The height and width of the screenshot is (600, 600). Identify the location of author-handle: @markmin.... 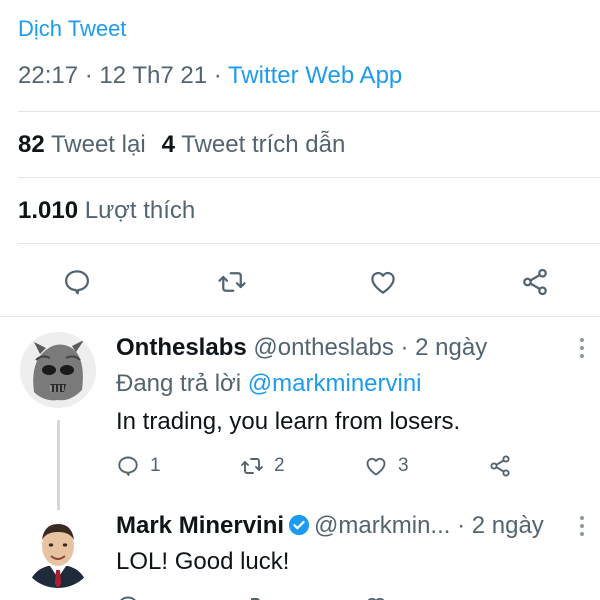
(382, 525).